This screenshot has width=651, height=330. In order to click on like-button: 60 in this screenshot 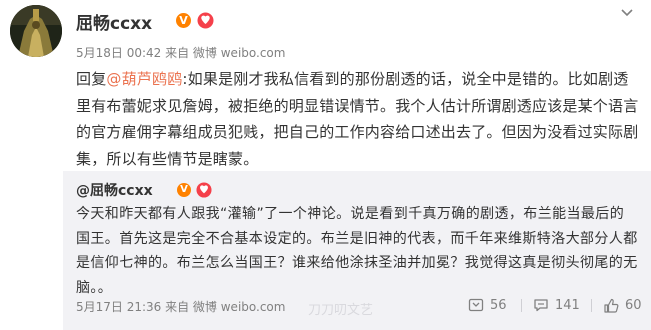, I will do `click(622, 305)`.